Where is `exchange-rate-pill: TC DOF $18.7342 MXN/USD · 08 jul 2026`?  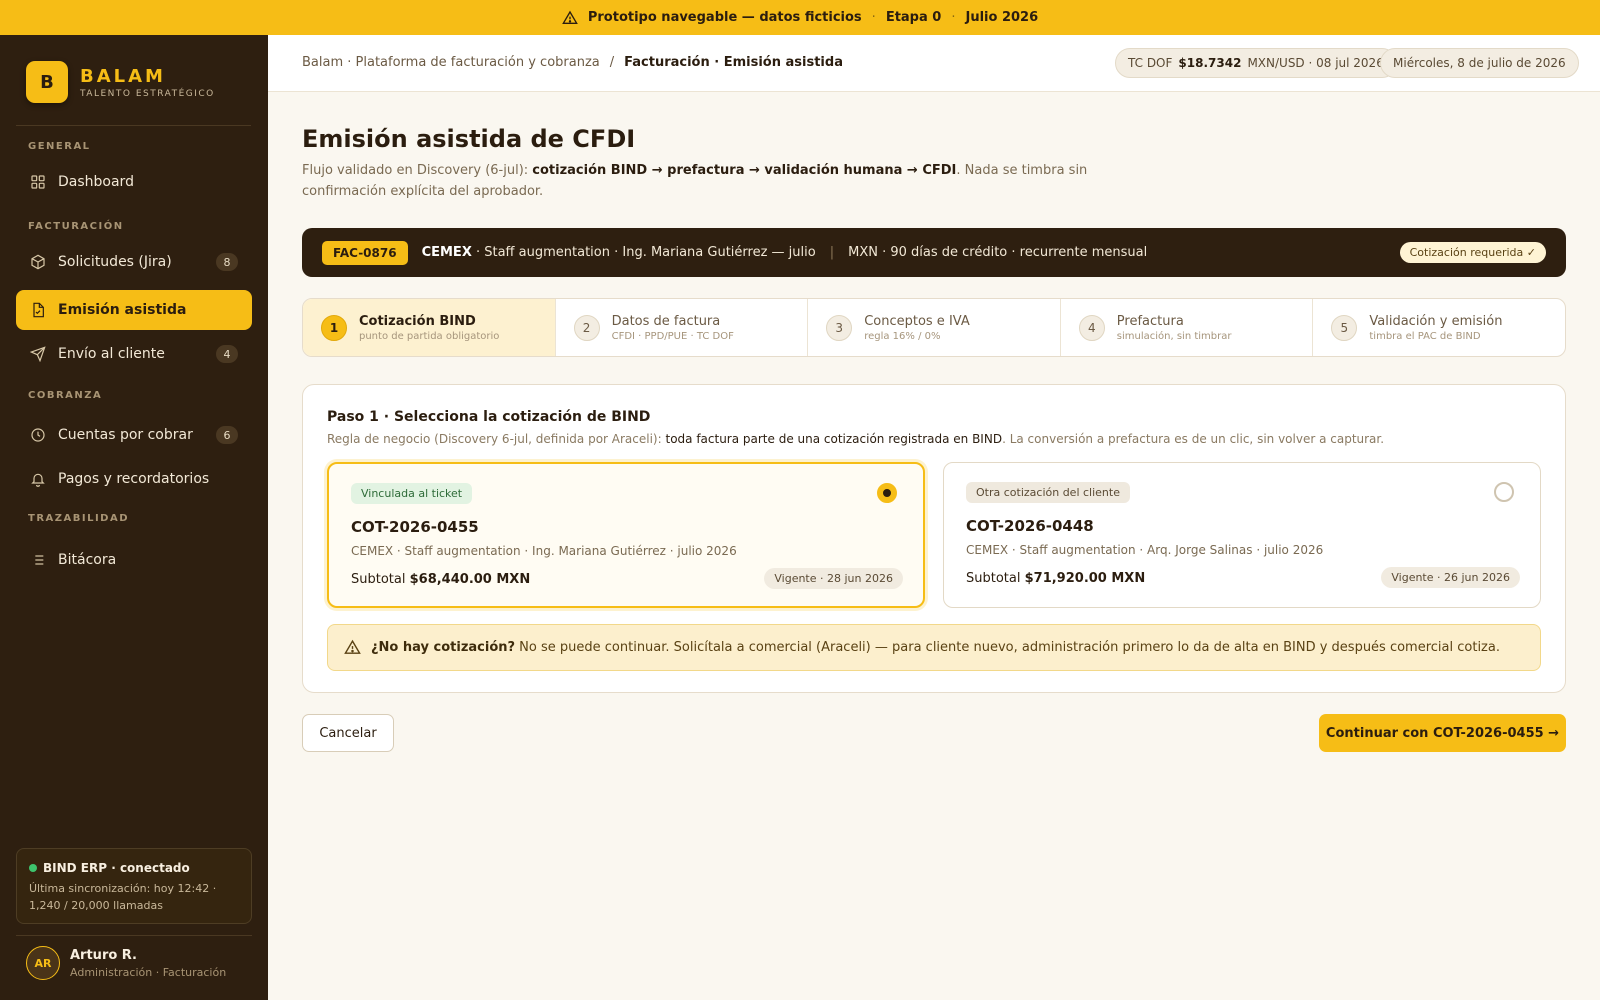
exchange-rate-pill: TC DOF $18.7342 MXN/USD · 08 jul 2026 is located at coordinates (1256, 63).